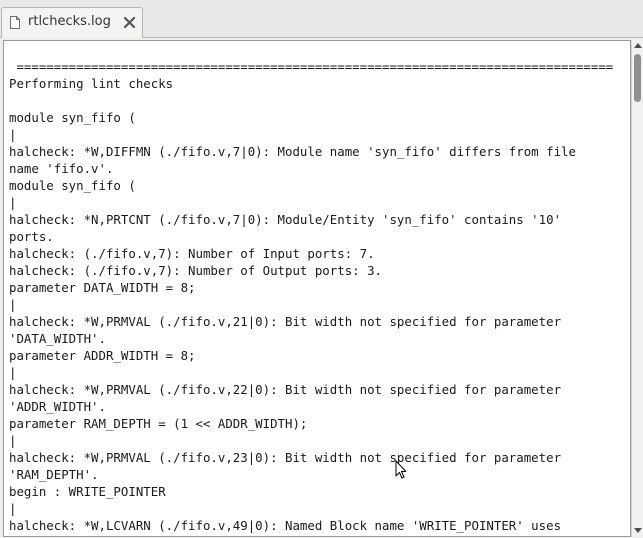 The height and width of the screenshot is (538, 643). Describe the element at coordinates (637, 288) in the screenshot. I see `vertical-scrollbar` at that location.